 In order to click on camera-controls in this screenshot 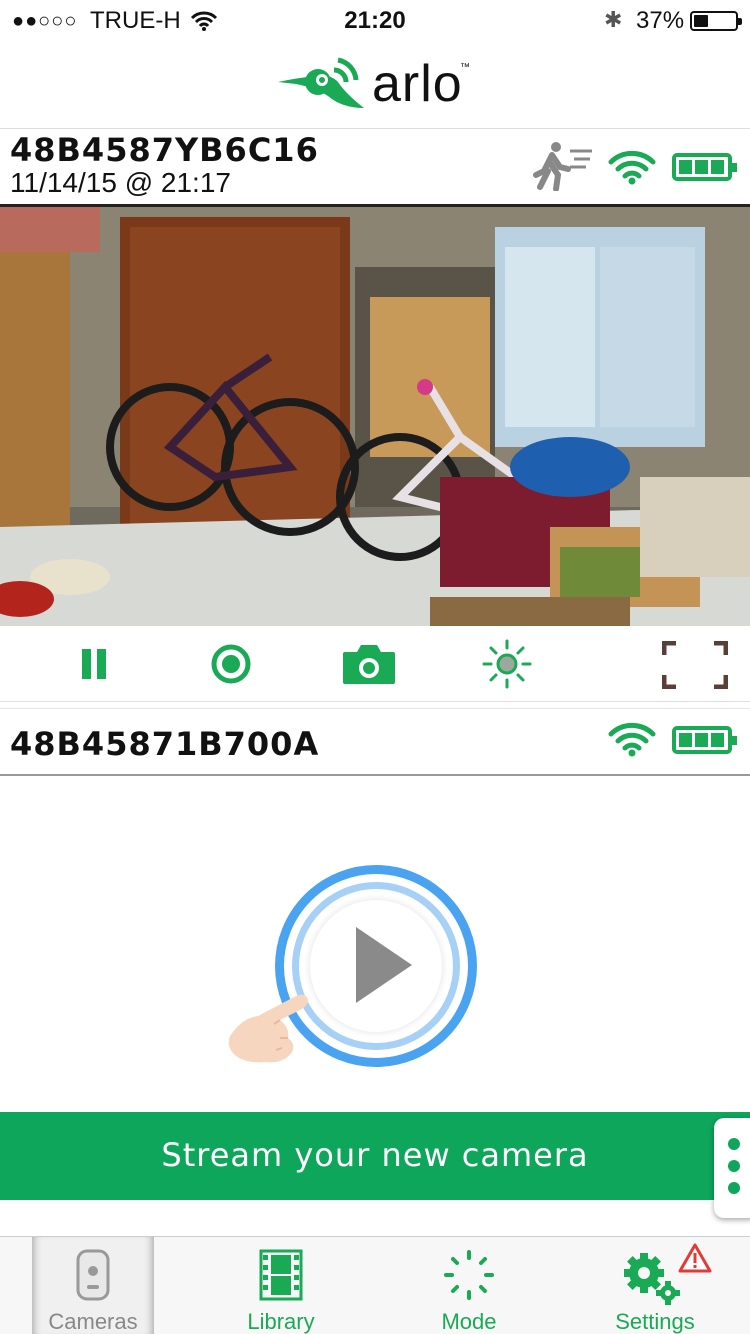, I will do `click(375, 664)`.